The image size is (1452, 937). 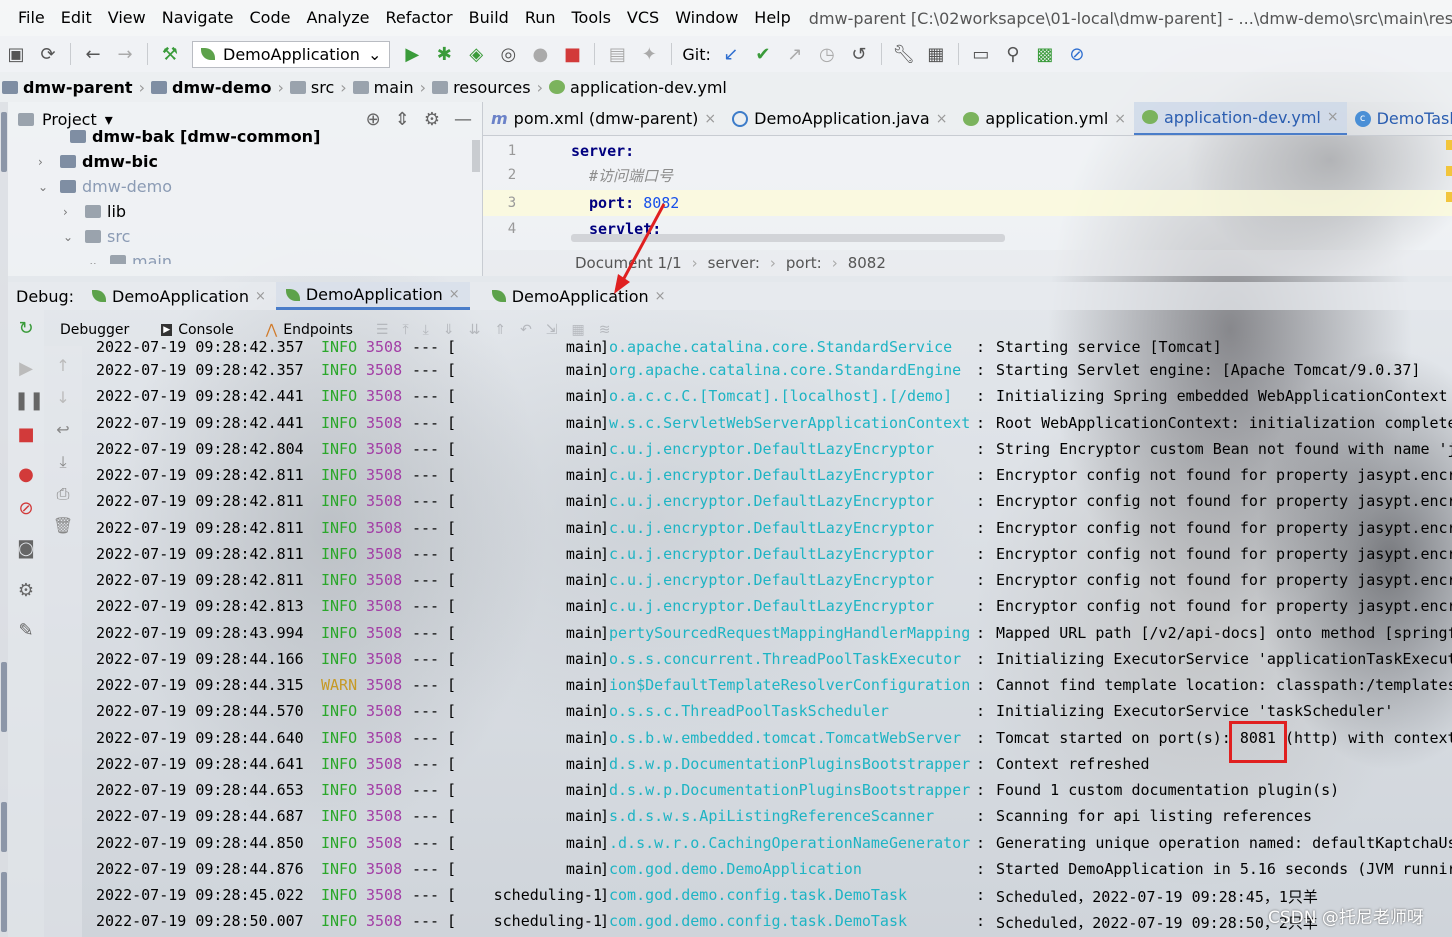 I want to click on step-out-icon: ⇑, so click(x=500, y=330).